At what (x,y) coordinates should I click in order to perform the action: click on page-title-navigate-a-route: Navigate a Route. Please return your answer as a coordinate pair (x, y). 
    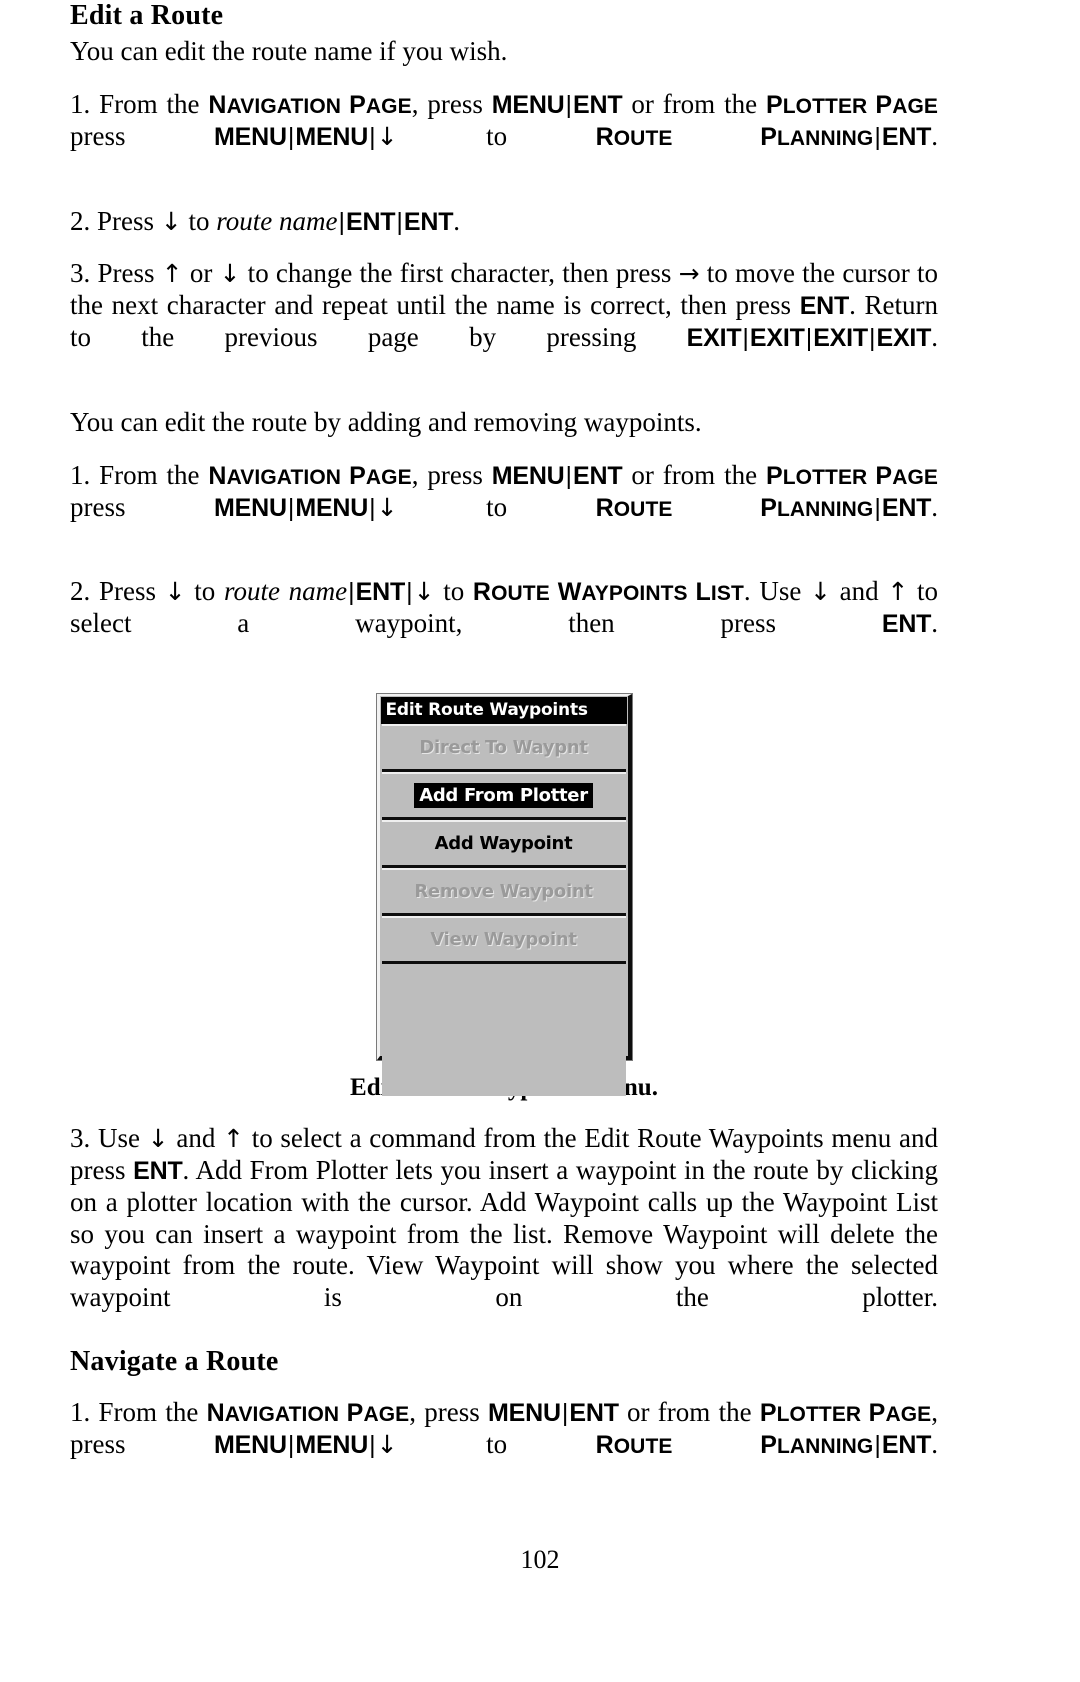
    Looking at the image, I should click on (174, 1361).